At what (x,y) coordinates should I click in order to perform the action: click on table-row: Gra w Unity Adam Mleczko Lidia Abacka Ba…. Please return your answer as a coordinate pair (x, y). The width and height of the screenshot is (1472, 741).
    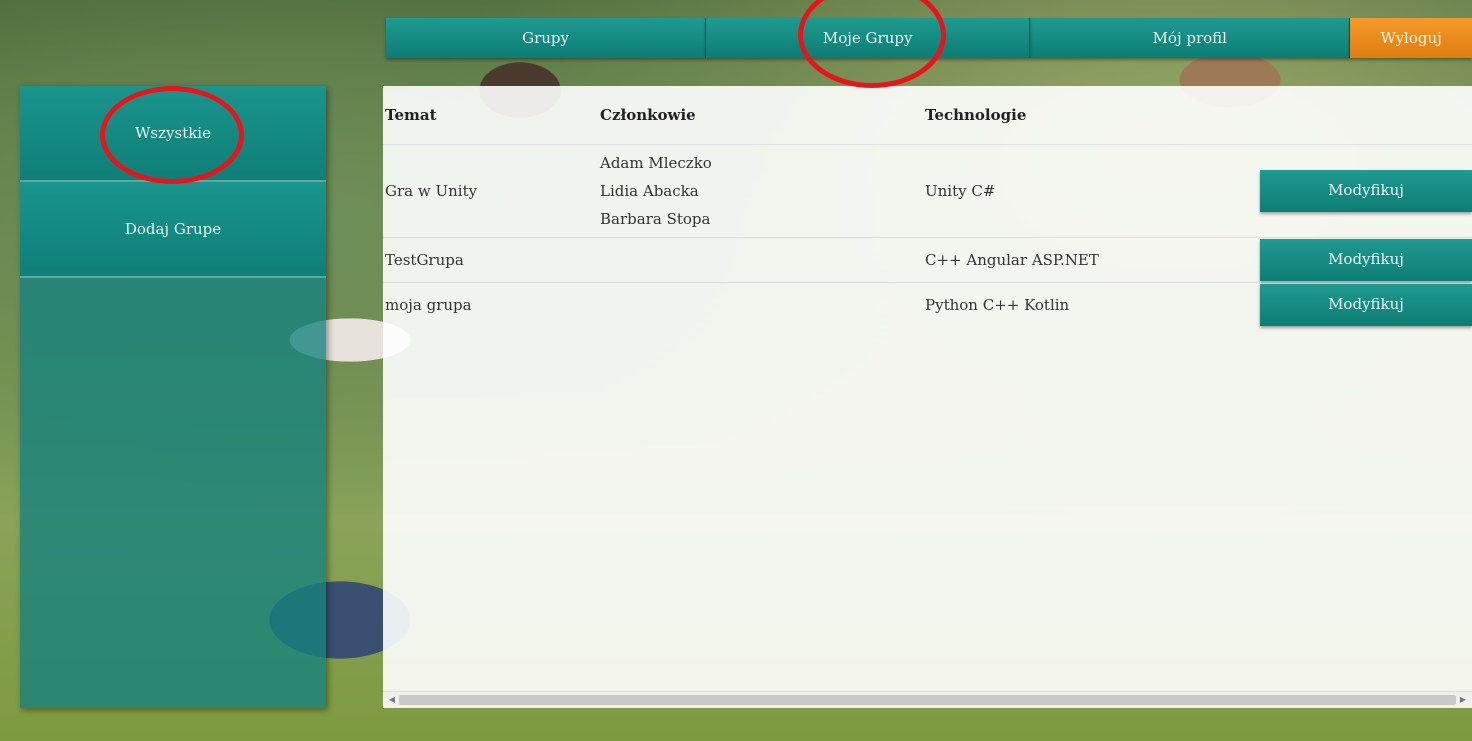
    Looking at the image, I should click on (927, 191).